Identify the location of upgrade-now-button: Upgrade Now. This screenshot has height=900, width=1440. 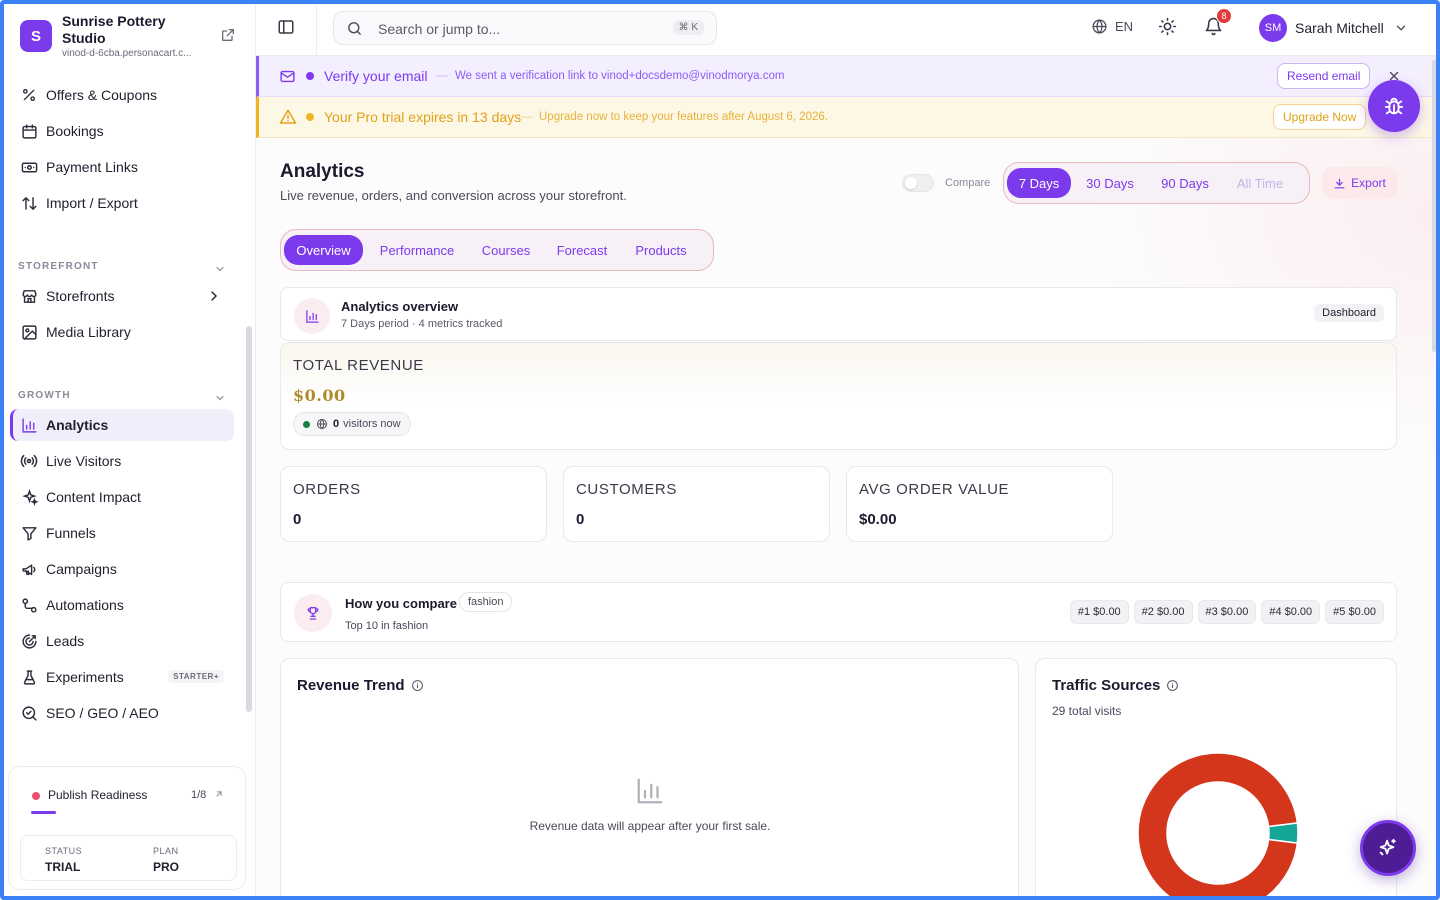
(1320, 117).